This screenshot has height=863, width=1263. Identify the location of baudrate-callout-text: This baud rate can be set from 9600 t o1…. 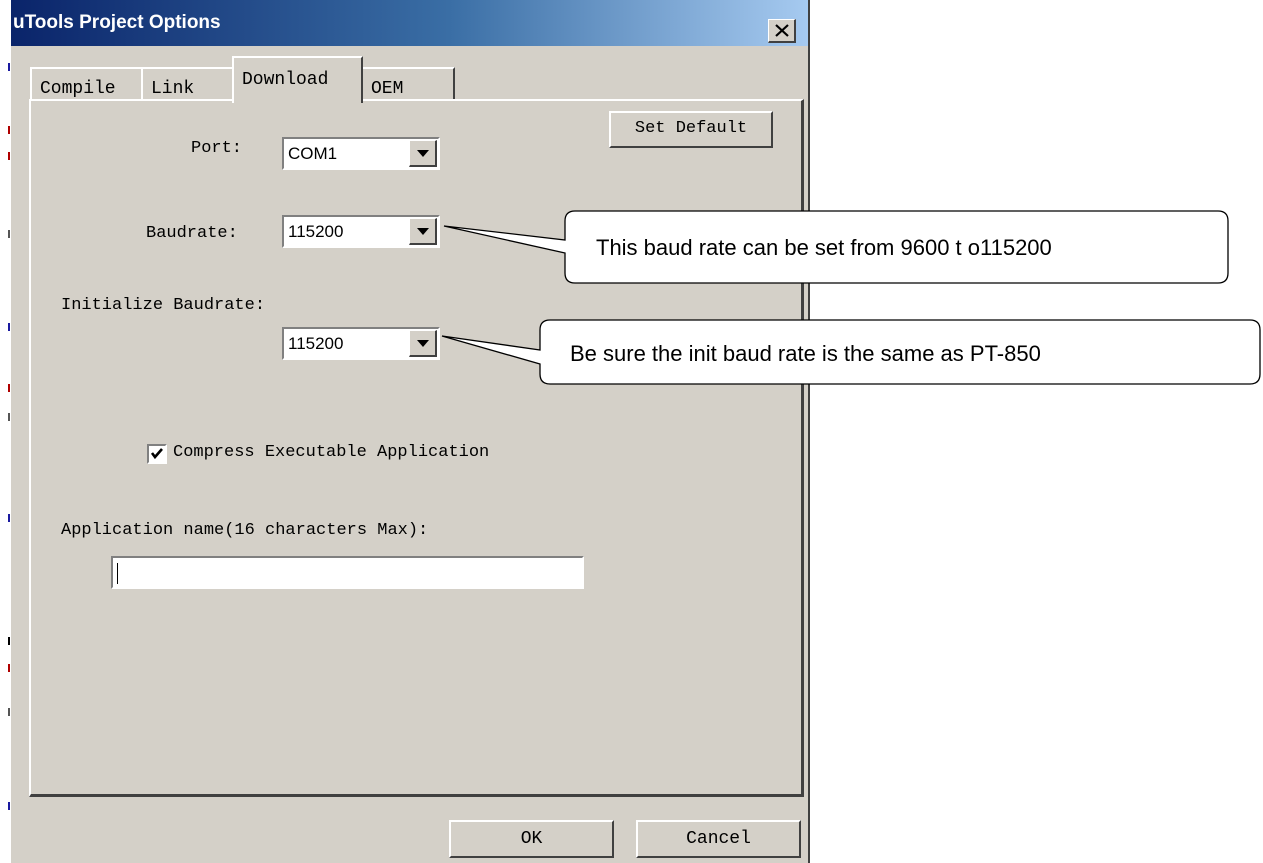
(824, 247).